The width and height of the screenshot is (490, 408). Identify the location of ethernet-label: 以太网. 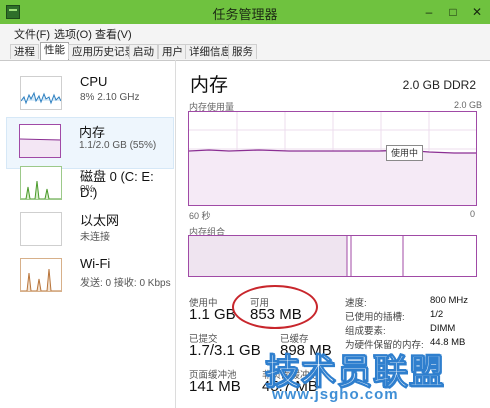
(100, 220).